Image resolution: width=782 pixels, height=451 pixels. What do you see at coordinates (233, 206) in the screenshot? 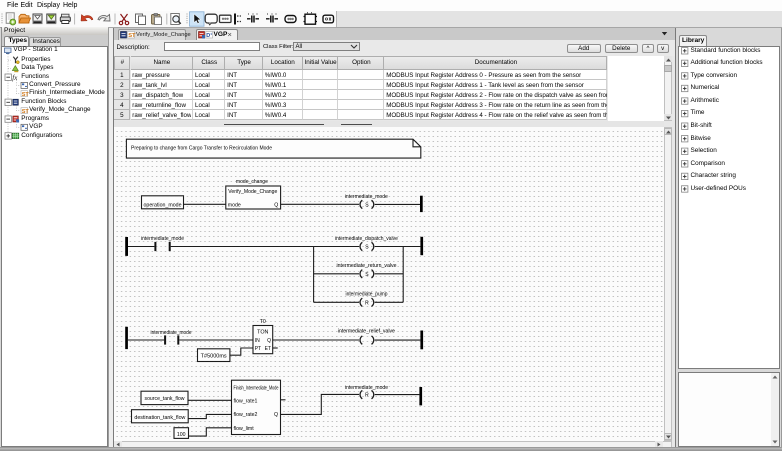
I see `svg-text: mode` at bounding box center [233, 206].